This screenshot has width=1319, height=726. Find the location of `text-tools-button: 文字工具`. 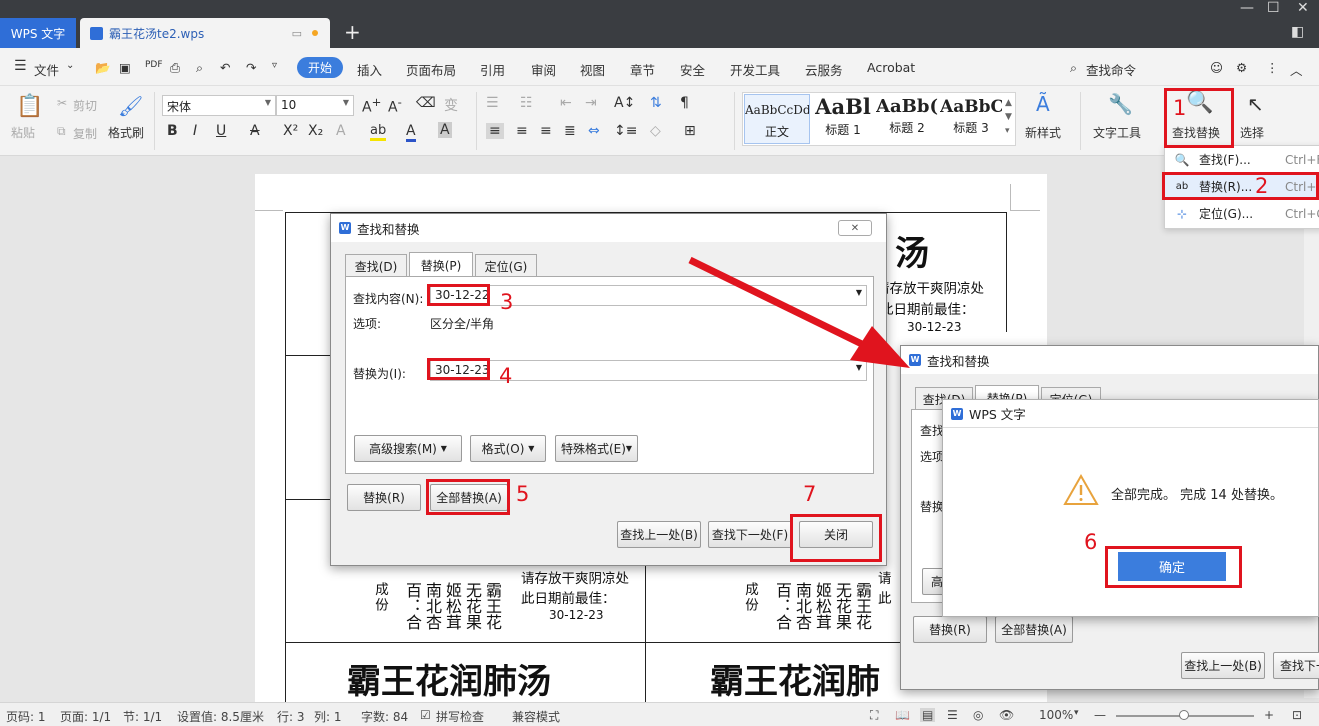

text-tools-button: 文字工具 is located at coordinates (1117, 132).